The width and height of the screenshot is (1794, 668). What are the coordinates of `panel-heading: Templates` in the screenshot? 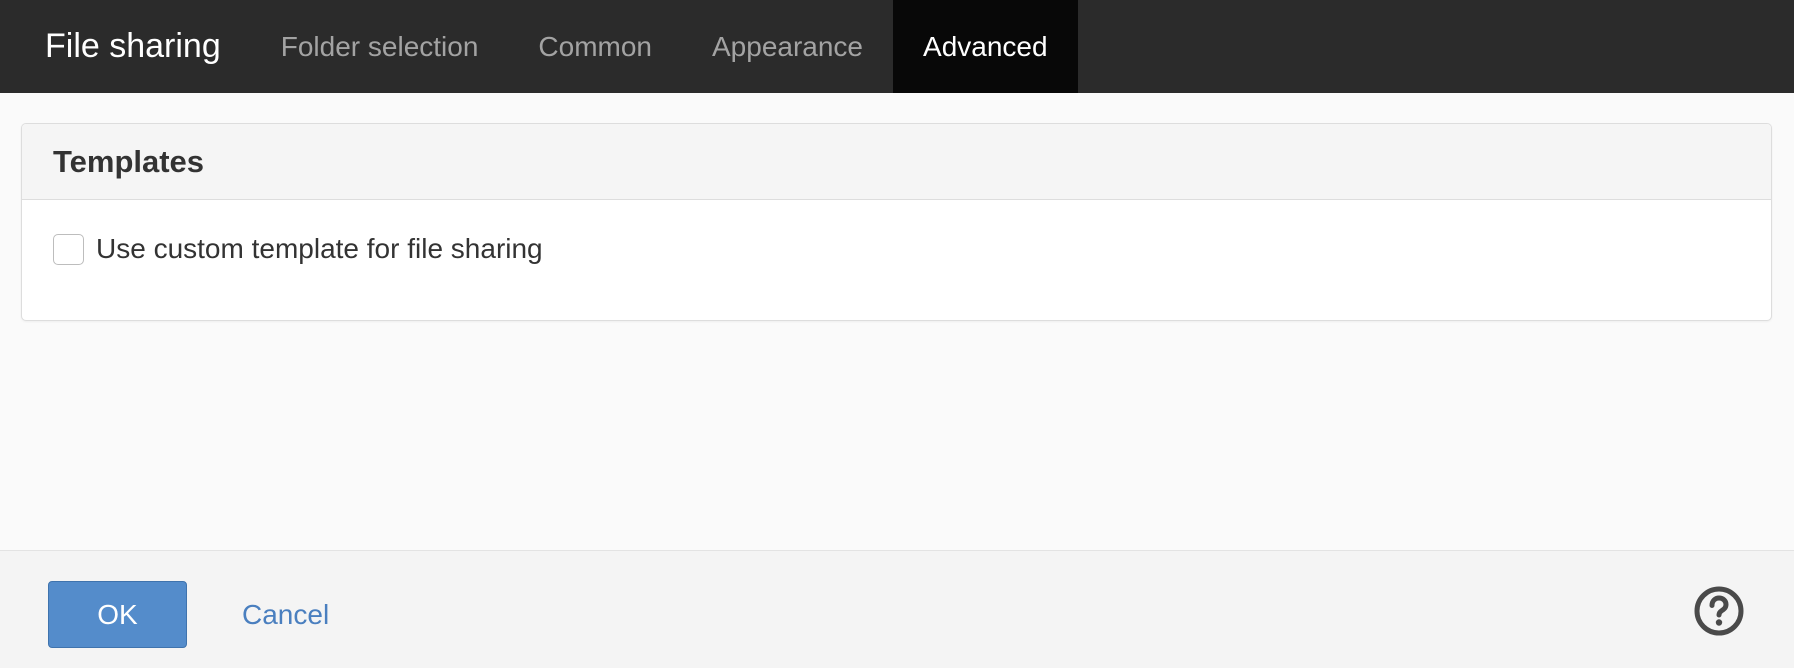 It's located at (896, 162).